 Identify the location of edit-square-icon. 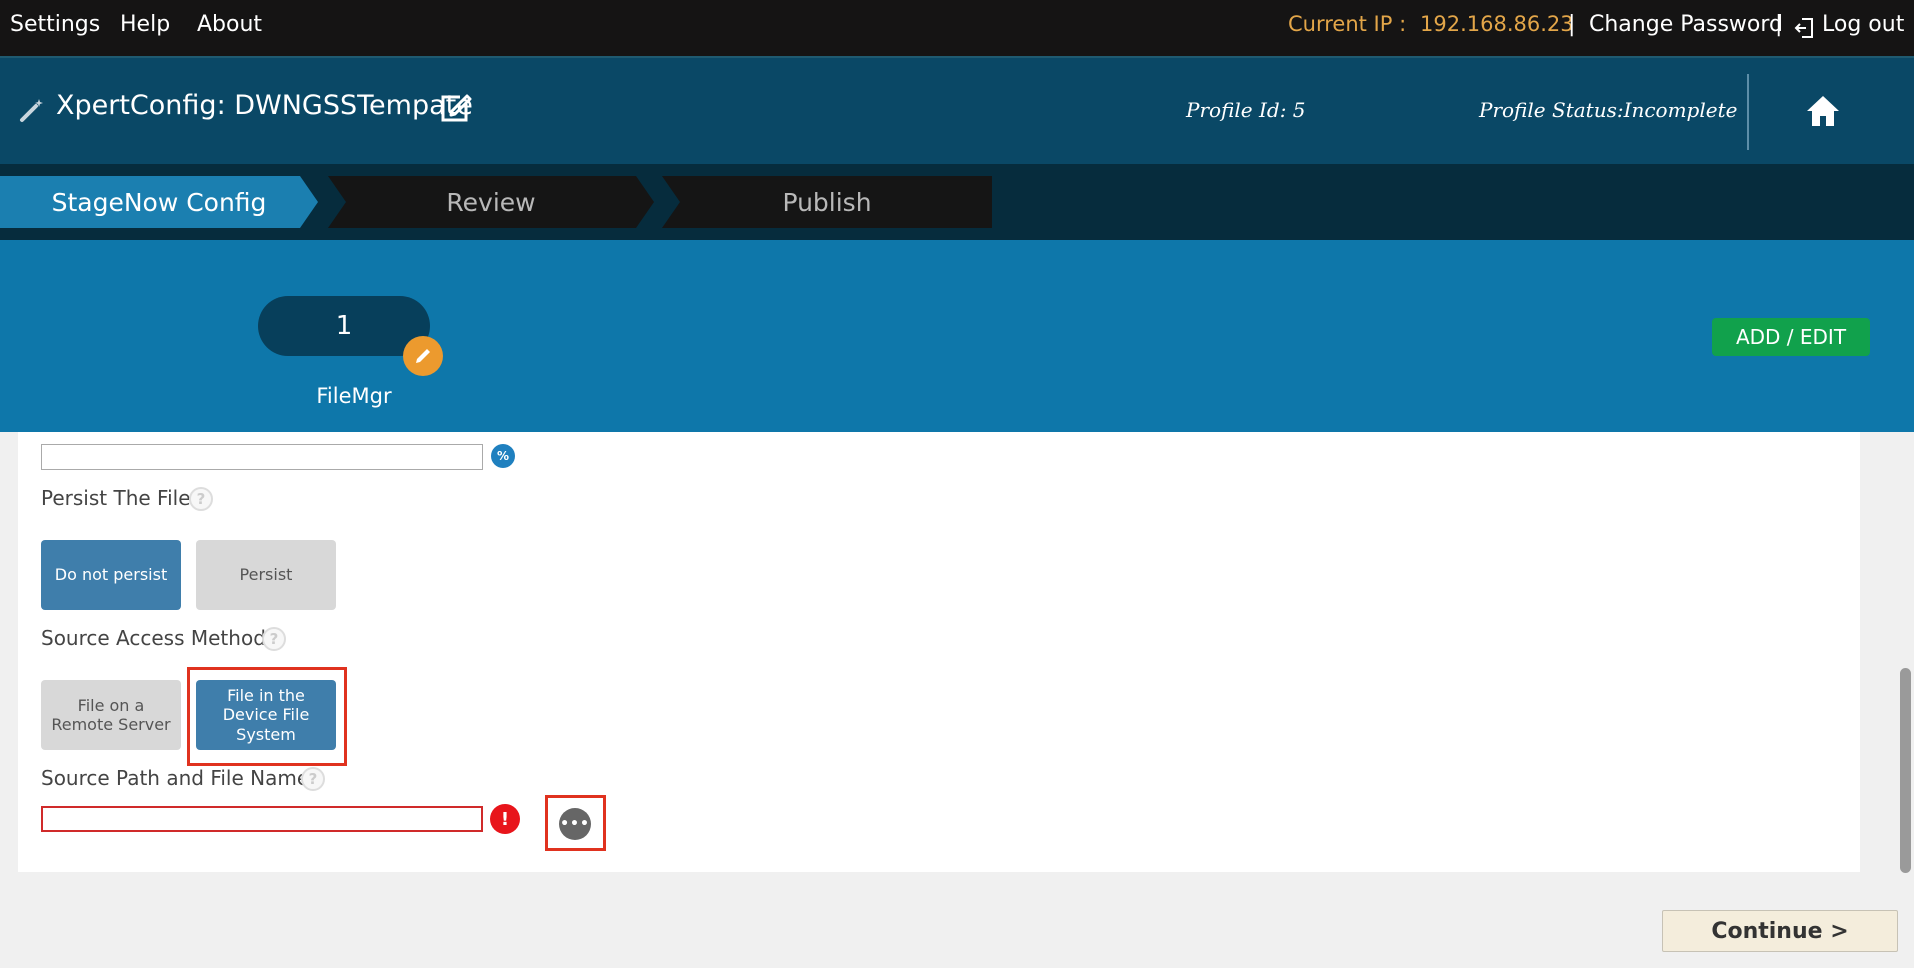
(455, 108).